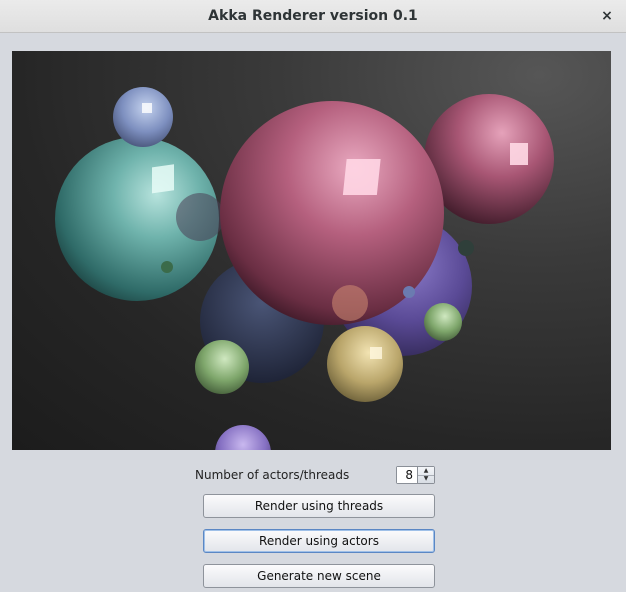  Describe the element at coordinates (319, 541) in the screenshot. I see `render-actors-button: Render using actors` at that location.